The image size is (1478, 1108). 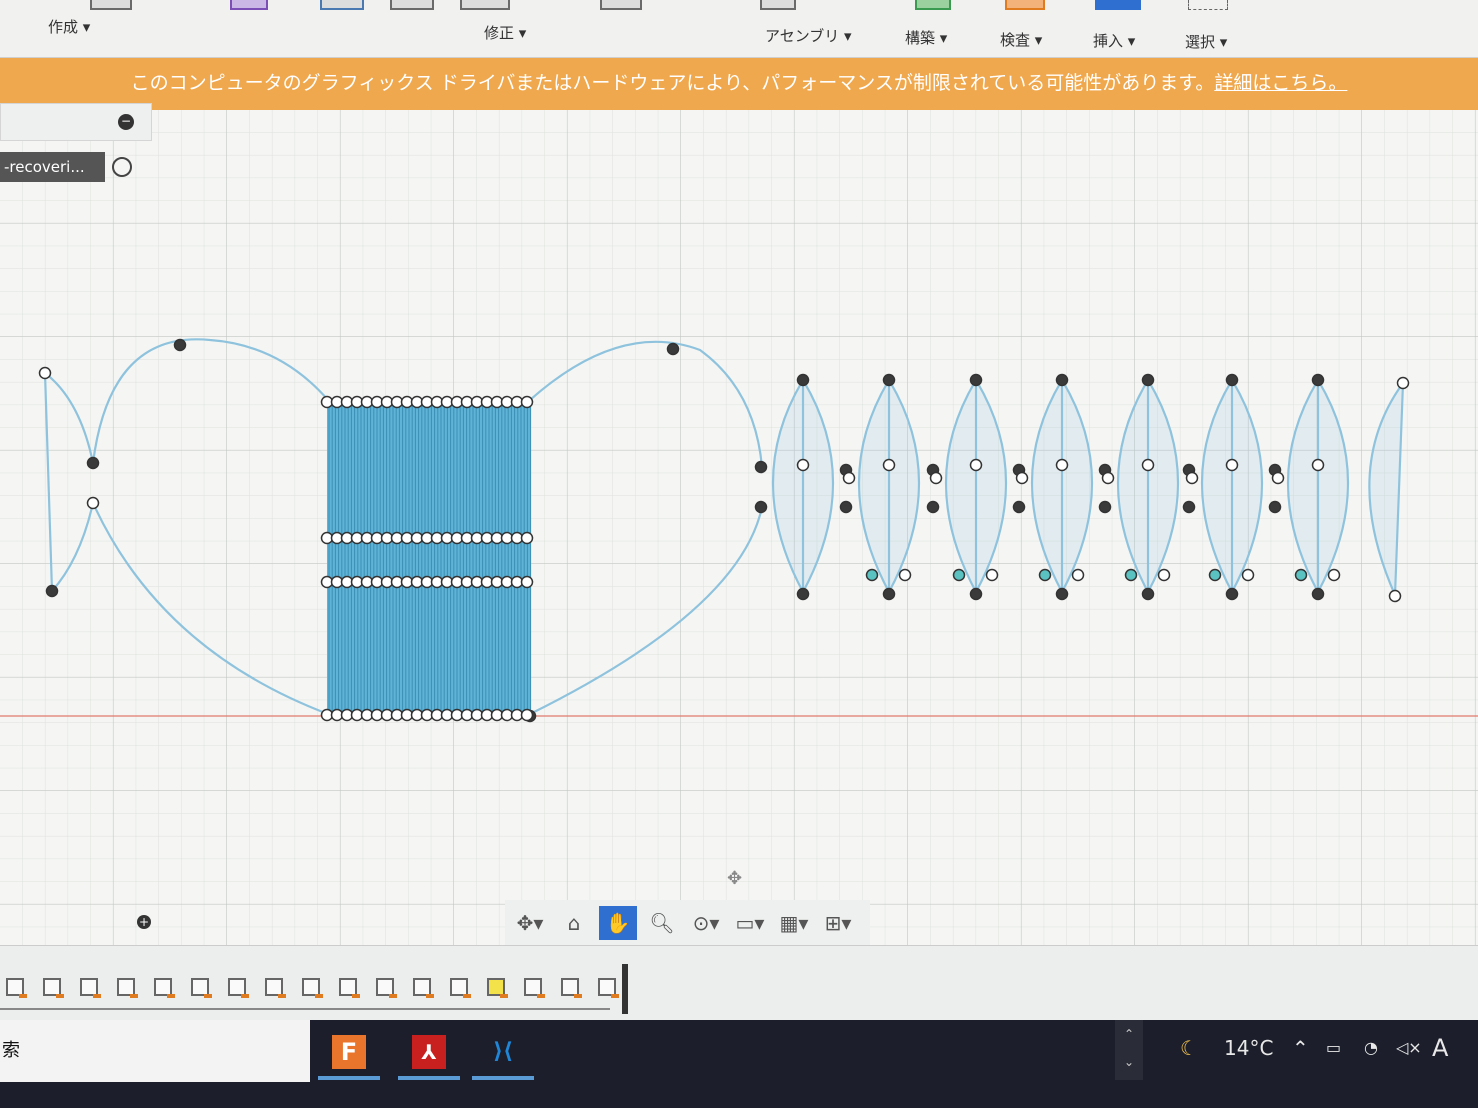 I want to click on menu-select: 選択 ▾, so click(x=1206, y=41).